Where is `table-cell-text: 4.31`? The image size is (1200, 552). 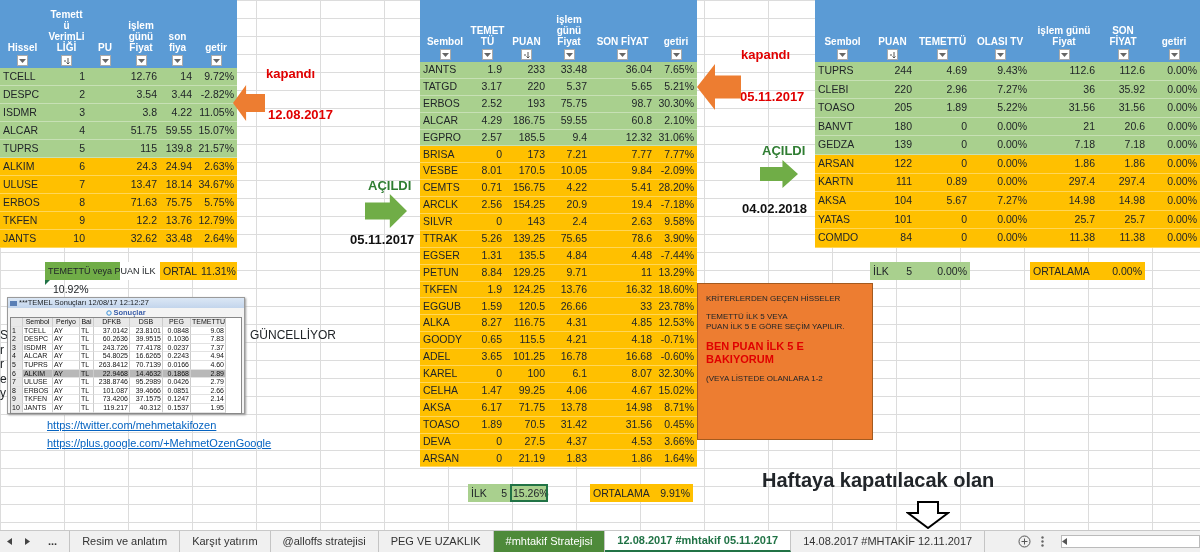
table-cell-text: 4.31 is located at coordinates (576, 323).